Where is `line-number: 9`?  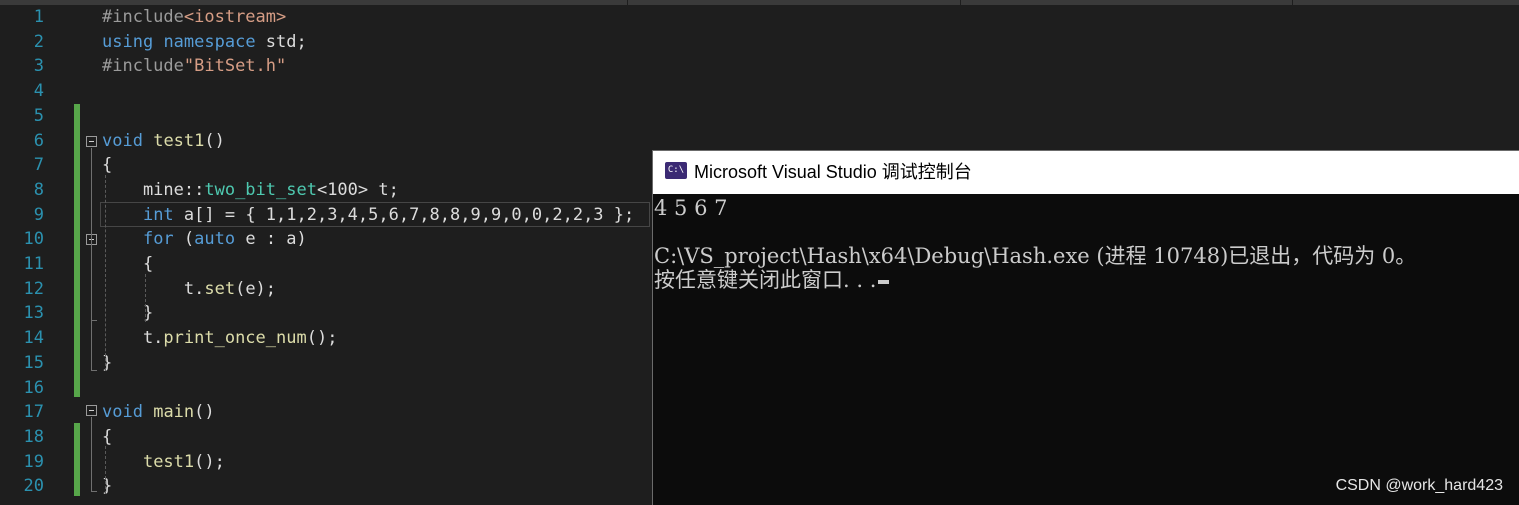 line-number: 9 is located at coordinates (38, 214).